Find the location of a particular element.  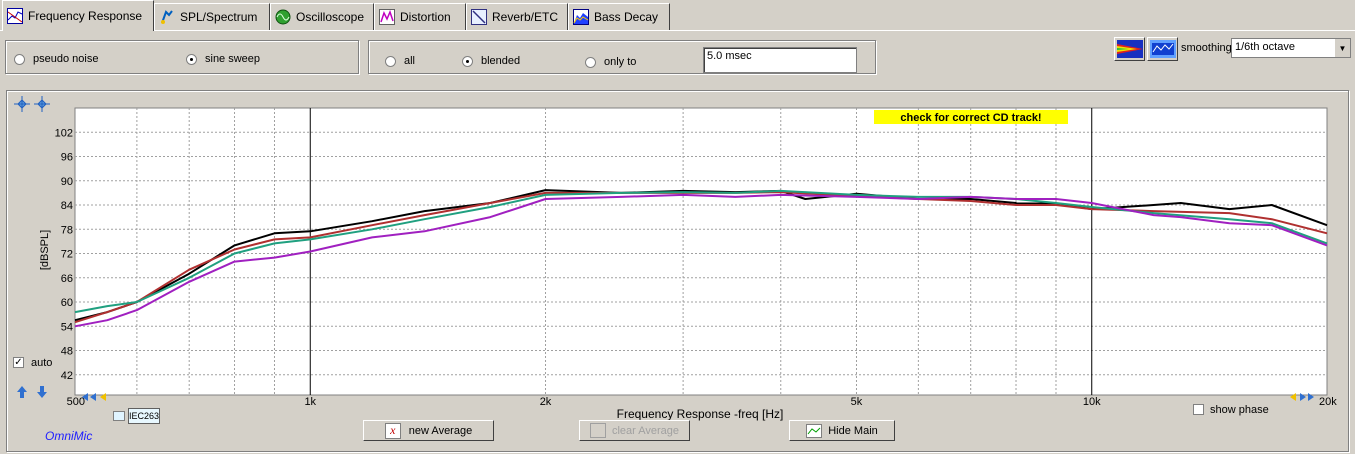

hide-main-button: Hide Main is located at coordinates (842, 430).